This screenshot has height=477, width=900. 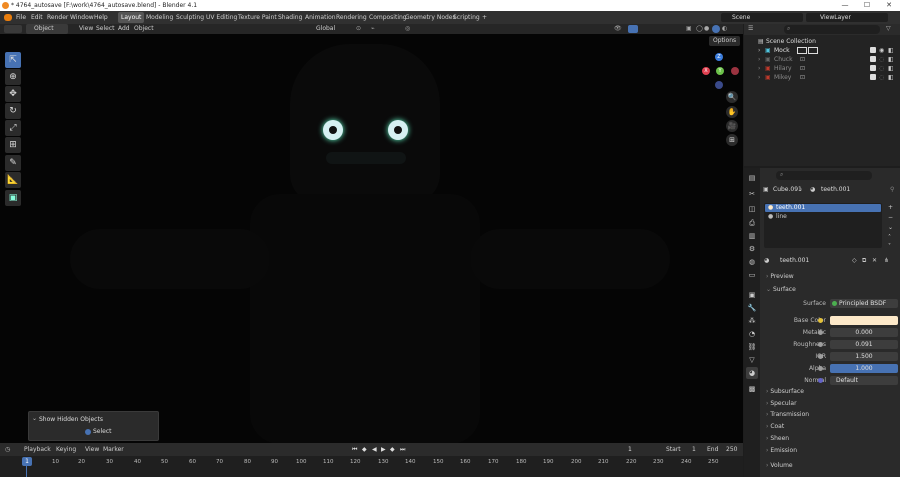 What do you see at coordinates (13, 180) in the screenshot?
I see `measure-tool: 📐` at bounding box center [13, 180].